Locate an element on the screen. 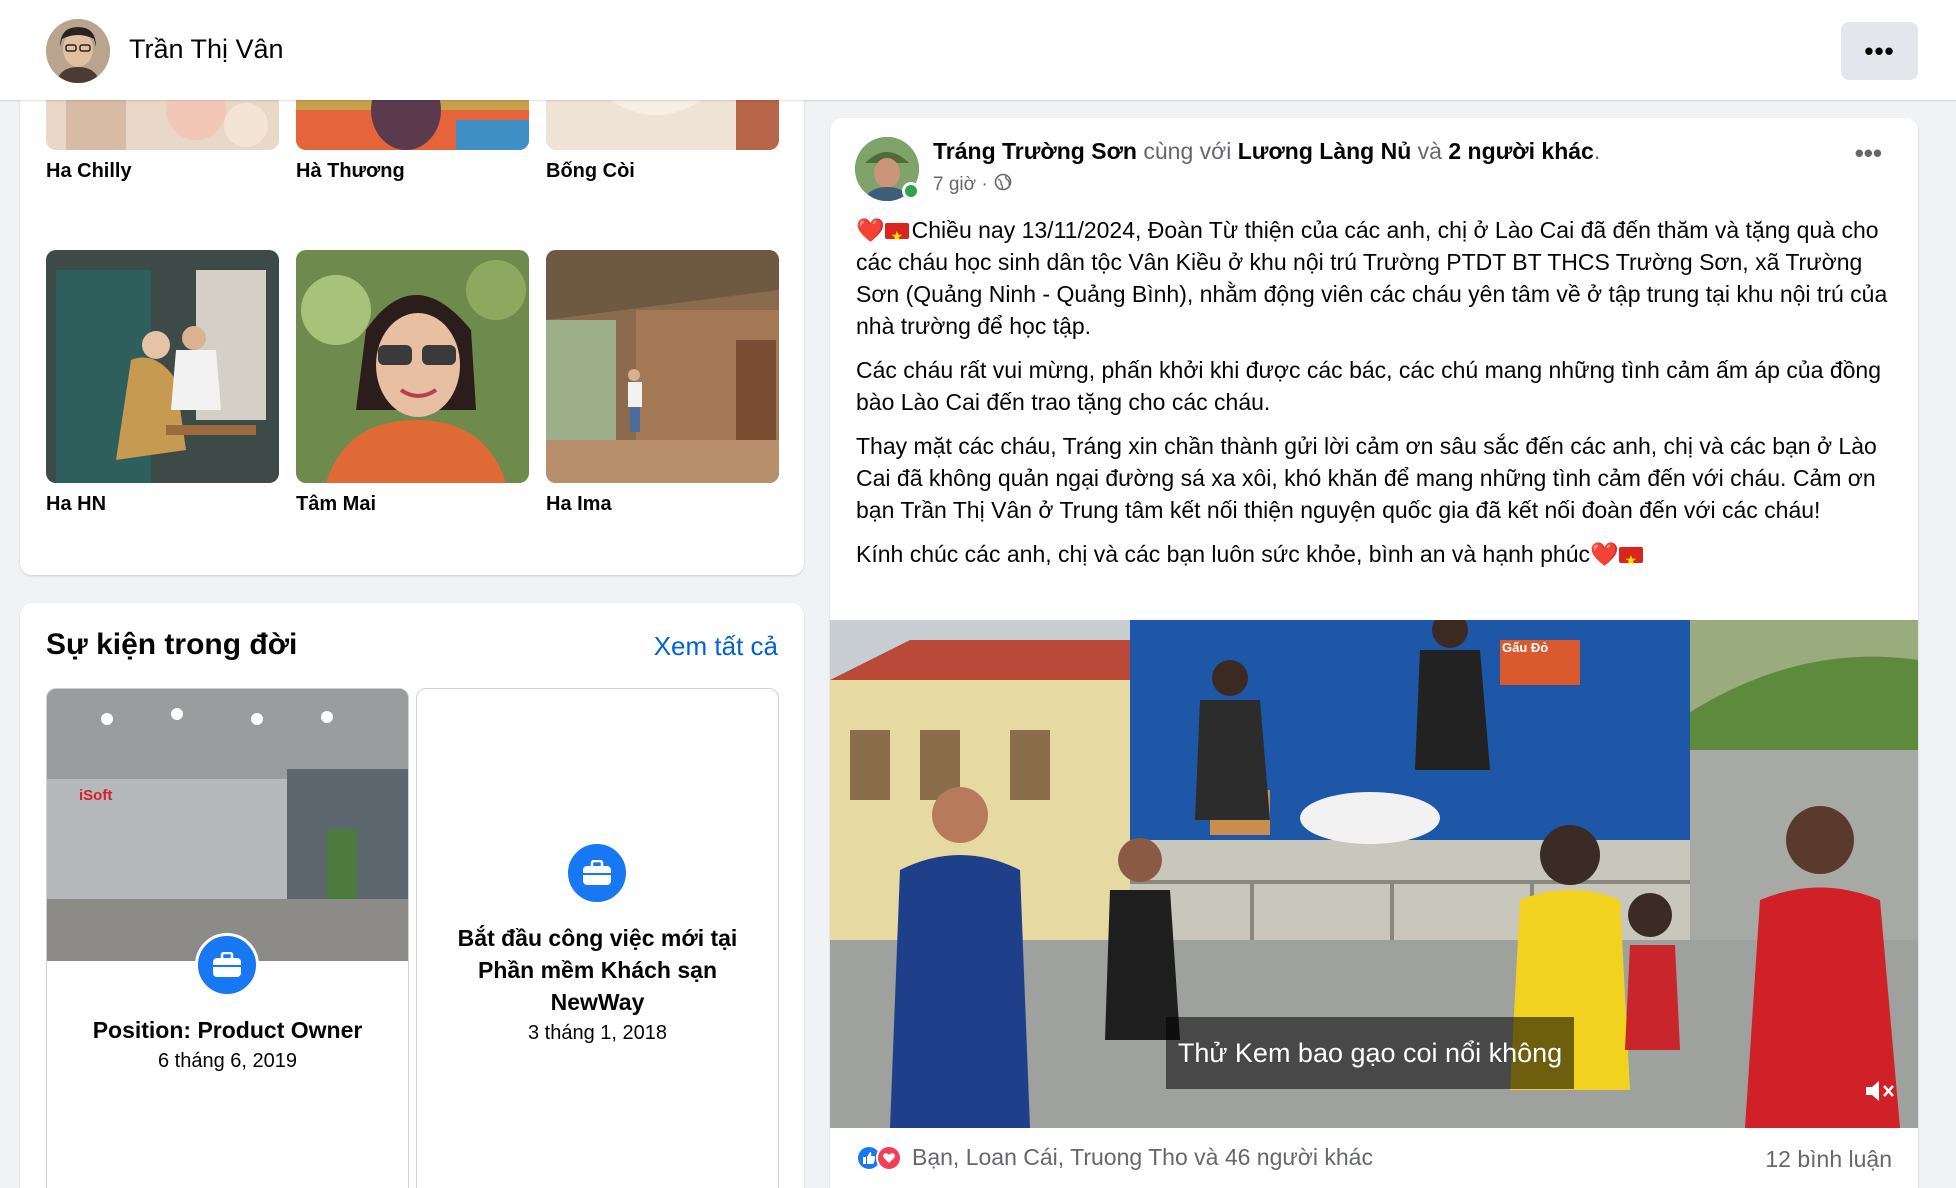 Image resolution: width=1956 pixels, height=1188 pixels. photo-sign-text: iSoft is located at coordinates (96, 795).